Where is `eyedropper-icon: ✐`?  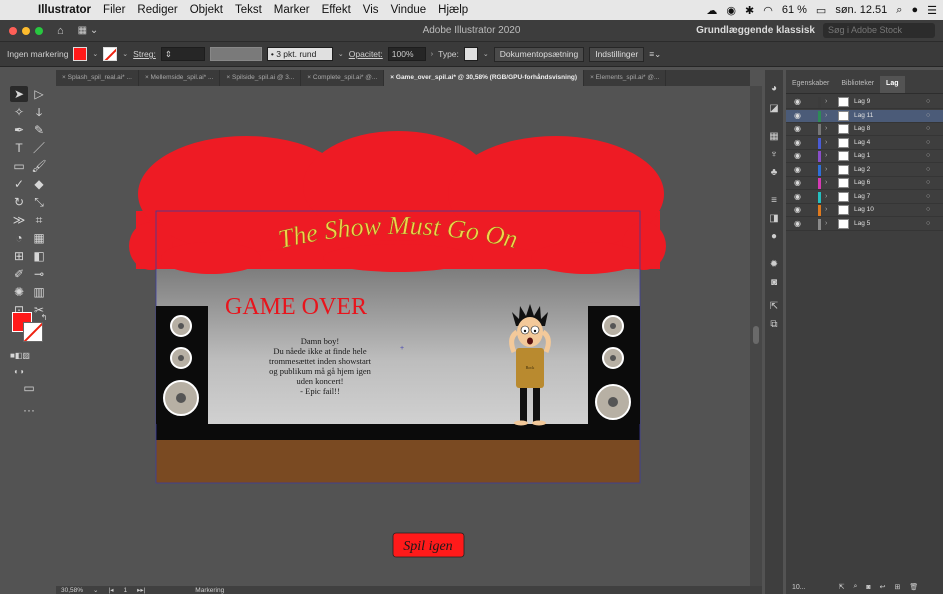
eyedropper-icon: ✐ is located at coordinates (19, 274).